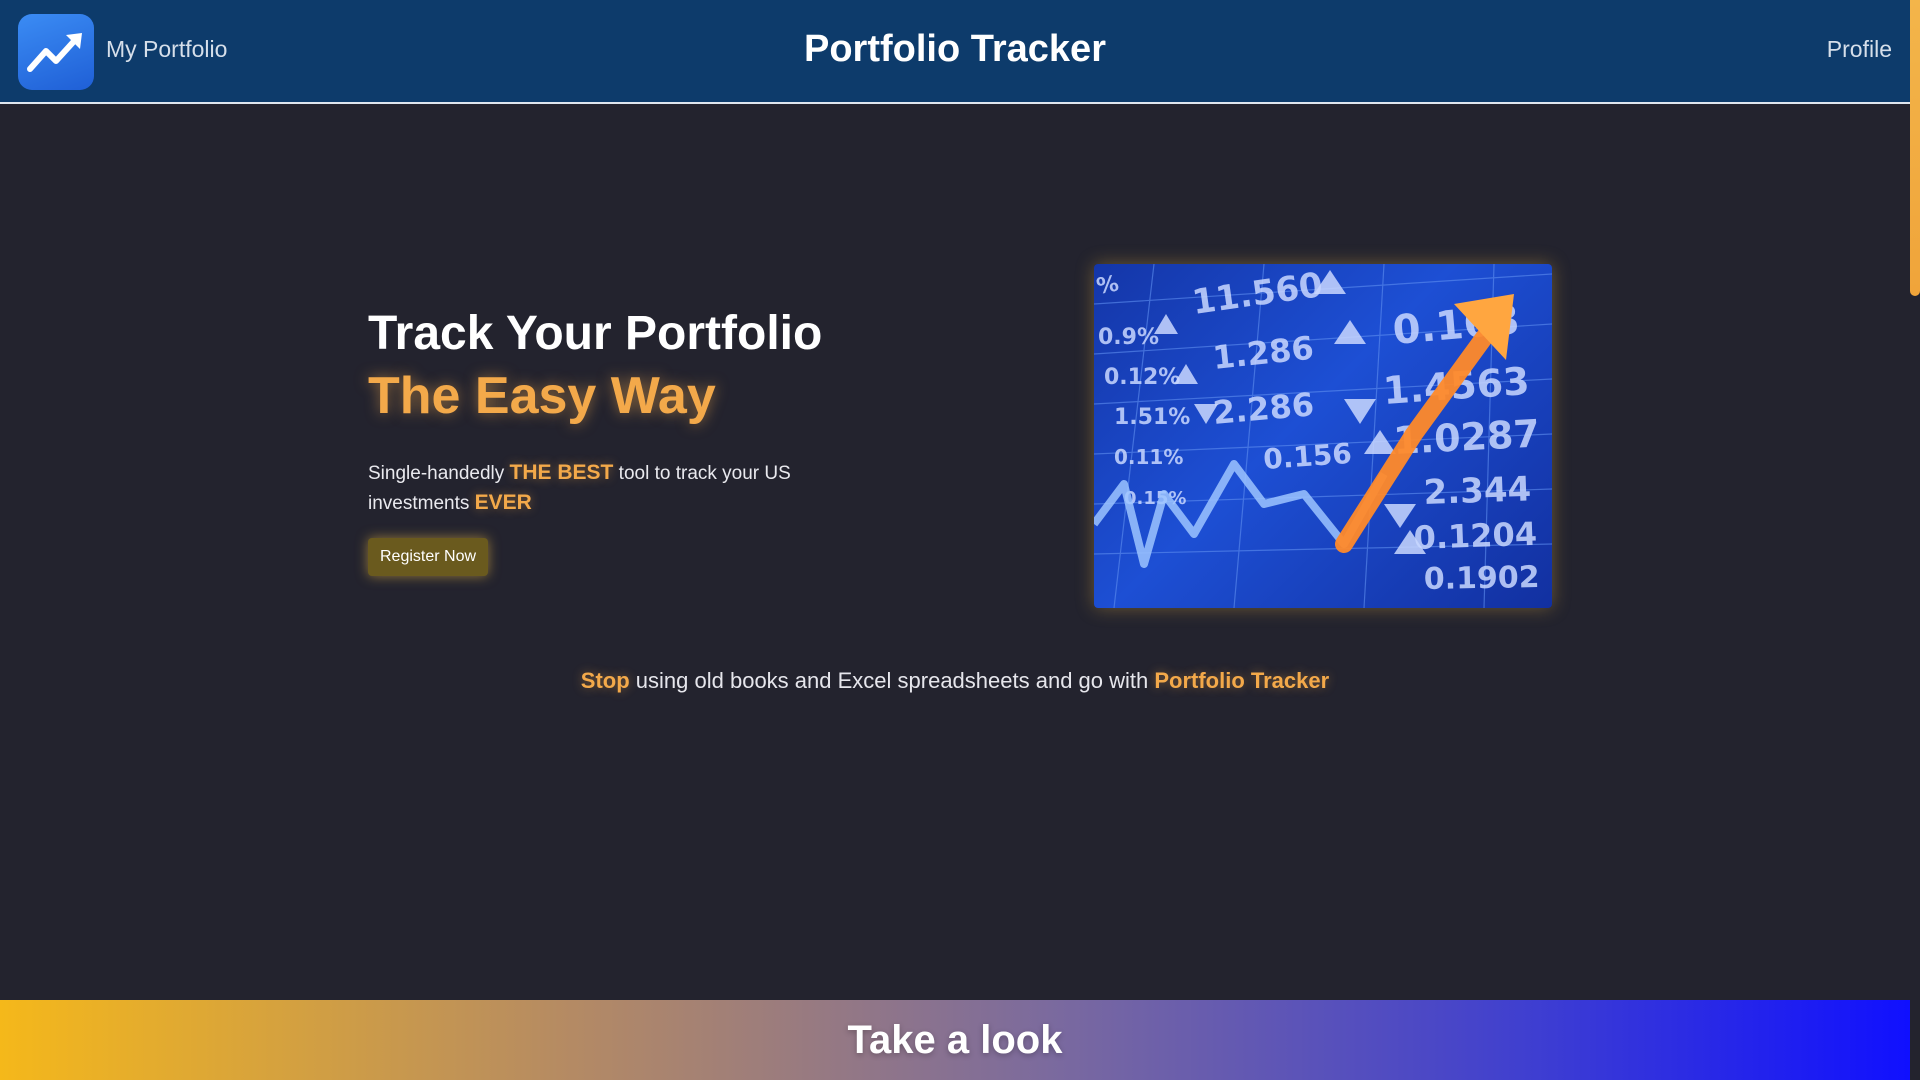 This screenshot has height=1080, width=1920. Describe the element at coordinates (1307, 456) in the screenshot. I see `svg-text: 0.156` at that location.